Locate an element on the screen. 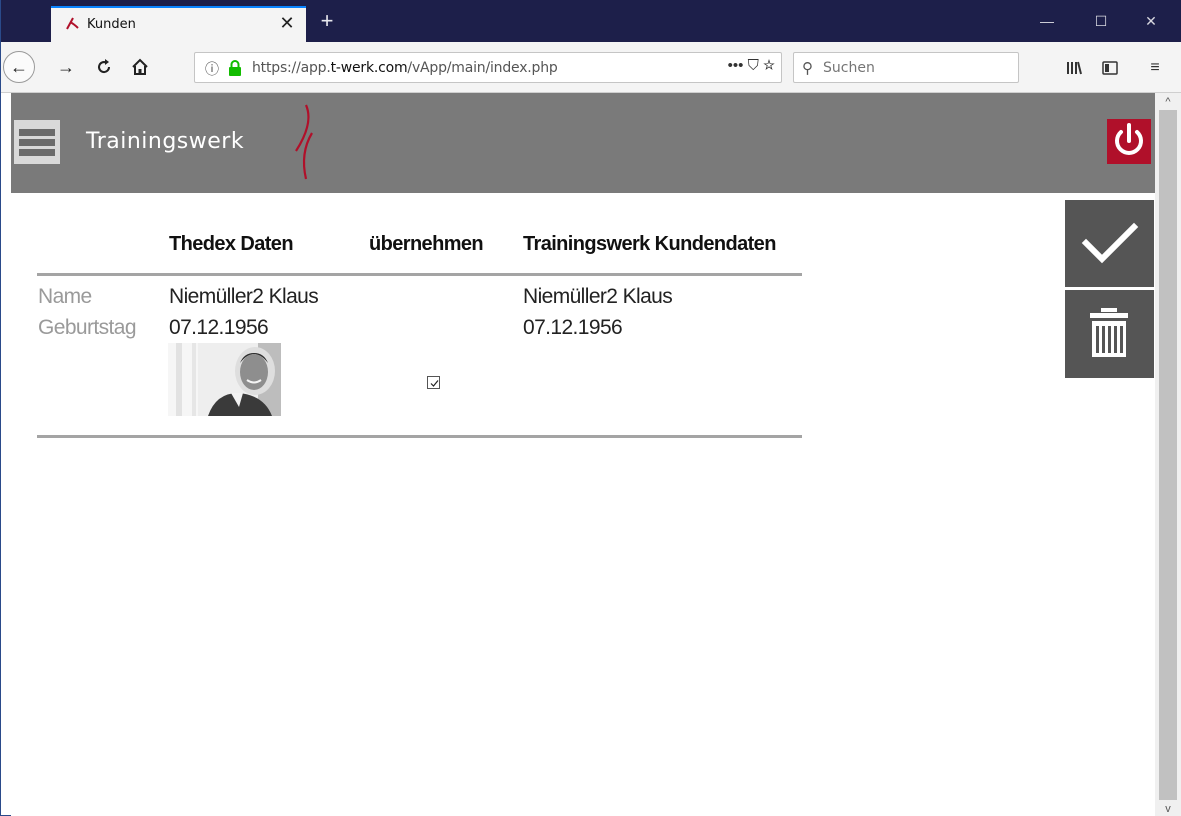 The height and width of the screenshot is (816, 1181). power-button is located at coordinates (1129, 141).